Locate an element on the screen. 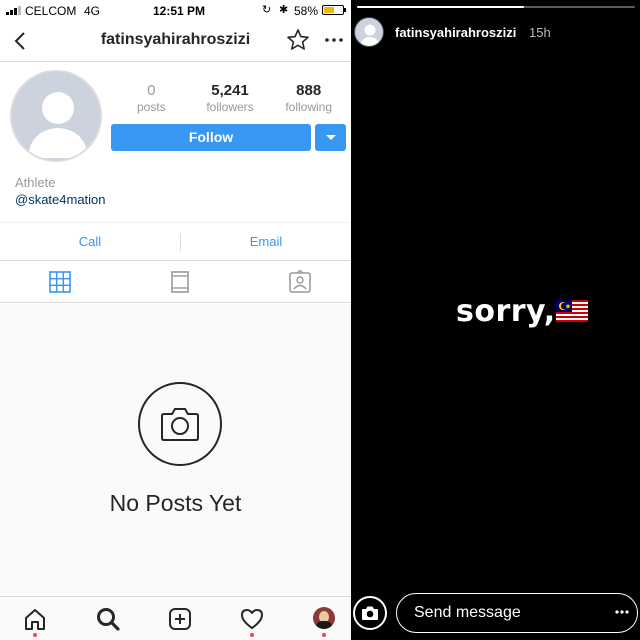  camera-icon is located at coordinates (180, 424).